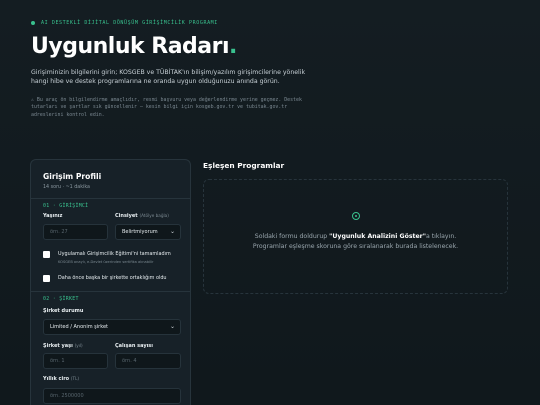  Describe the element at coordinates (148, 361) in the screenshot. I see `employees-input: örn. 4` at that location.